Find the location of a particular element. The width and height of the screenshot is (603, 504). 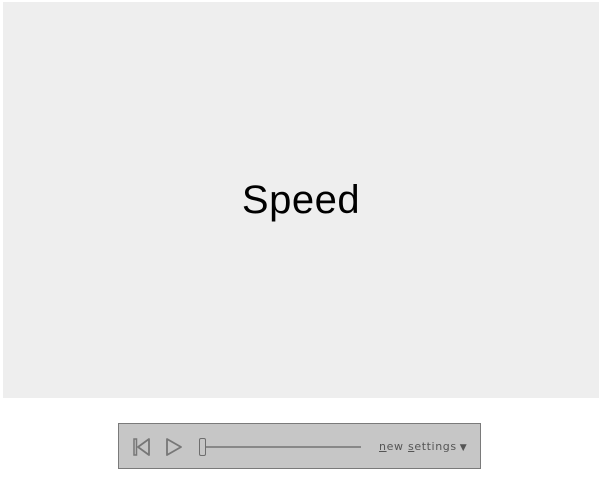

control-panel: new settings ▼ is located at coordinates (299, 446).